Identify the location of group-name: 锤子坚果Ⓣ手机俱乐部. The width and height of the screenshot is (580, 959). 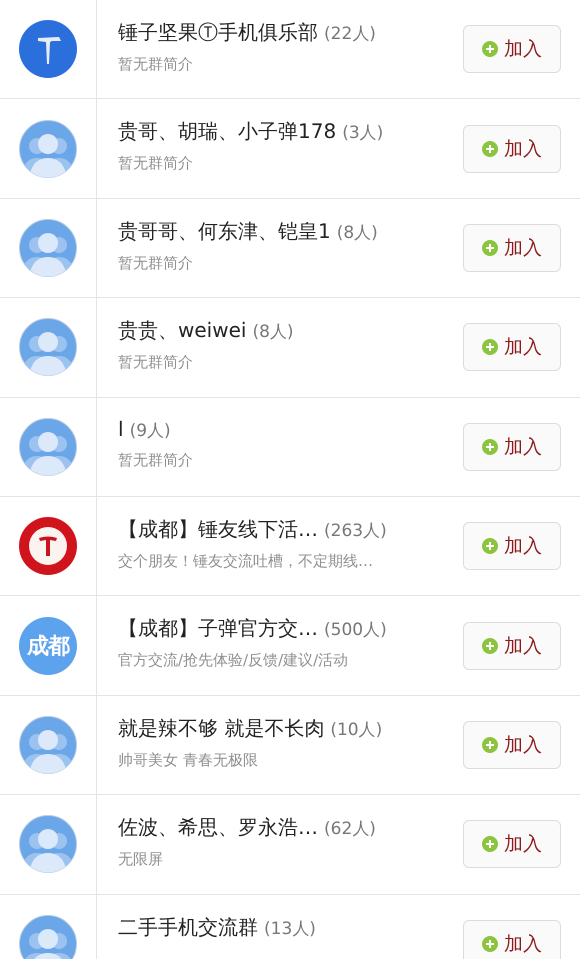
(218, 32).